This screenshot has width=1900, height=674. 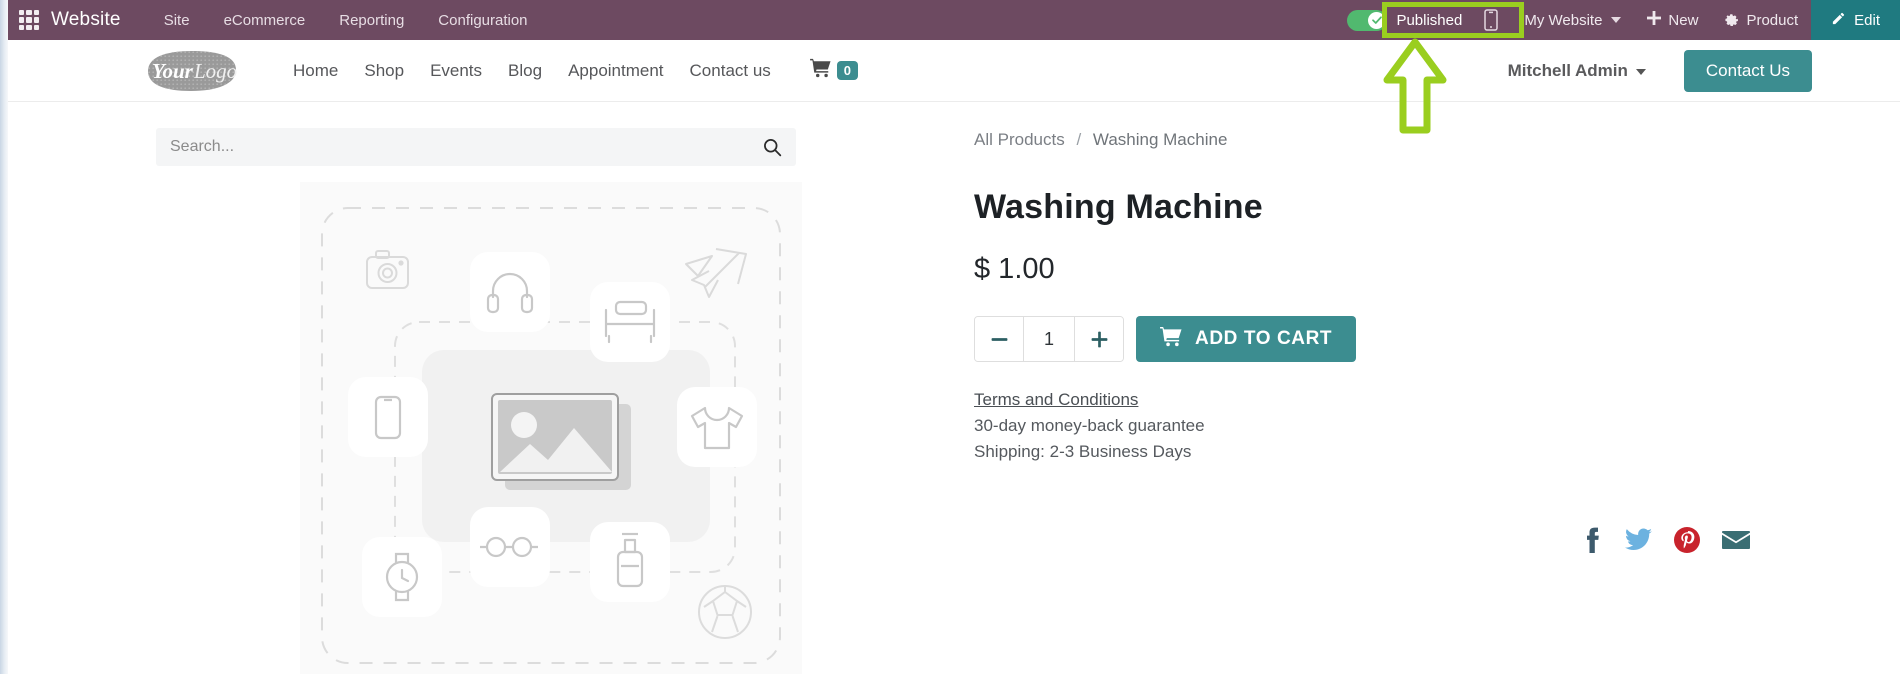 I want to click on menu-site: Site, so click(x=177, y=20).